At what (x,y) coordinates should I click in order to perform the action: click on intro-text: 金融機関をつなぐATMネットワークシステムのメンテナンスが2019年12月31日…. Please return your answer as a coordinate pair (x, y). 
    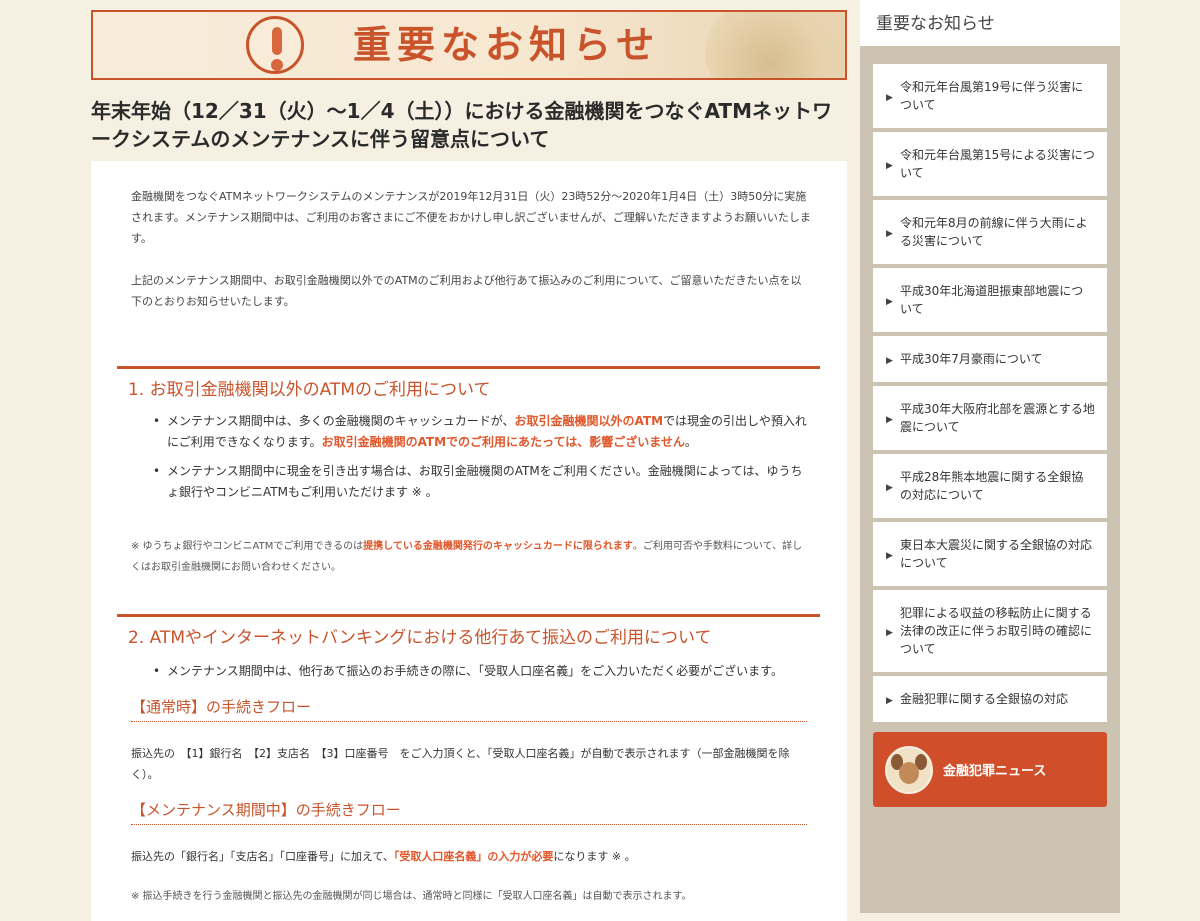
    Looking at the image, I should click on (471, 249).